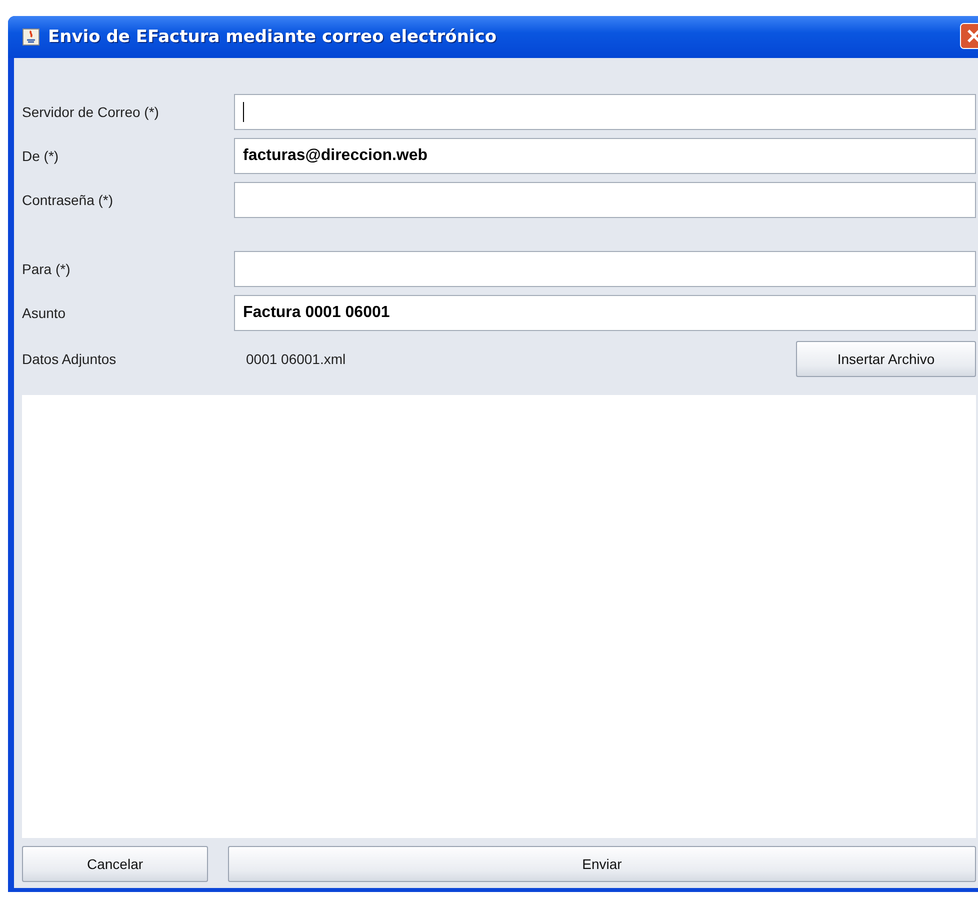 Image resolution: width=978 pixels, height=897 pixels. I want to click on app-icon, so click(31, 37).